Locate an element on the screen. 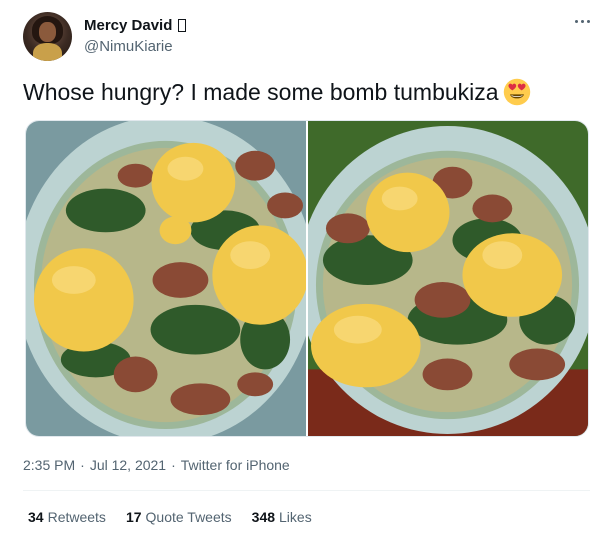 This screenshot has width=613, height=540. author-name-row: Mercy David is located at coordinates (135, 25).